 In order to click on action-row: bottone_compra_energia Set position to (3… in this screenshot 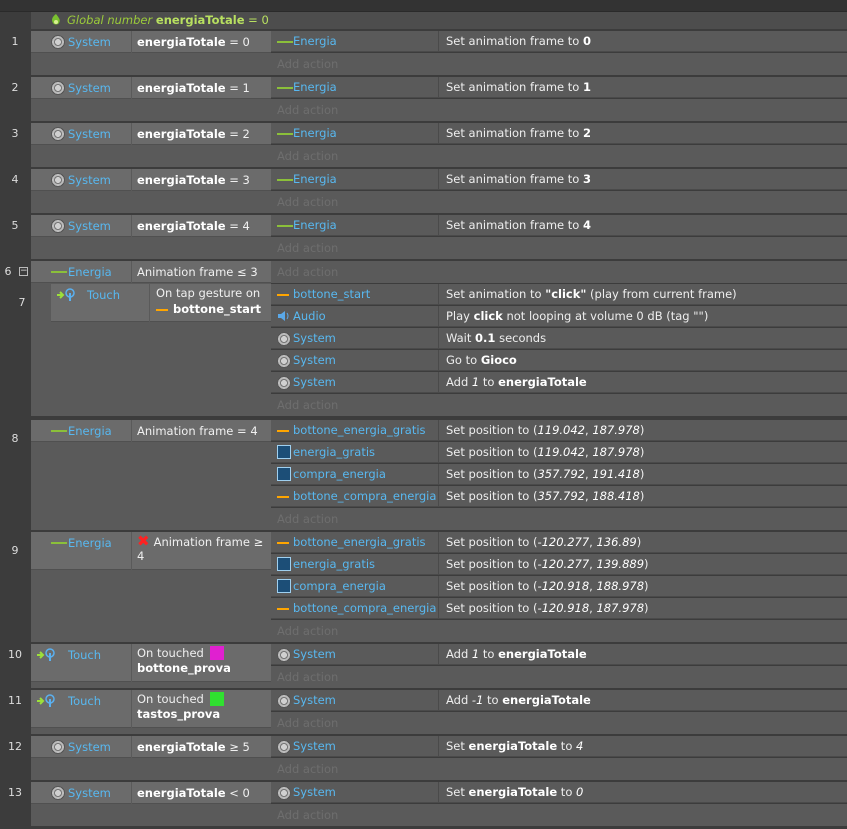, I will do `click(559, 496)`.